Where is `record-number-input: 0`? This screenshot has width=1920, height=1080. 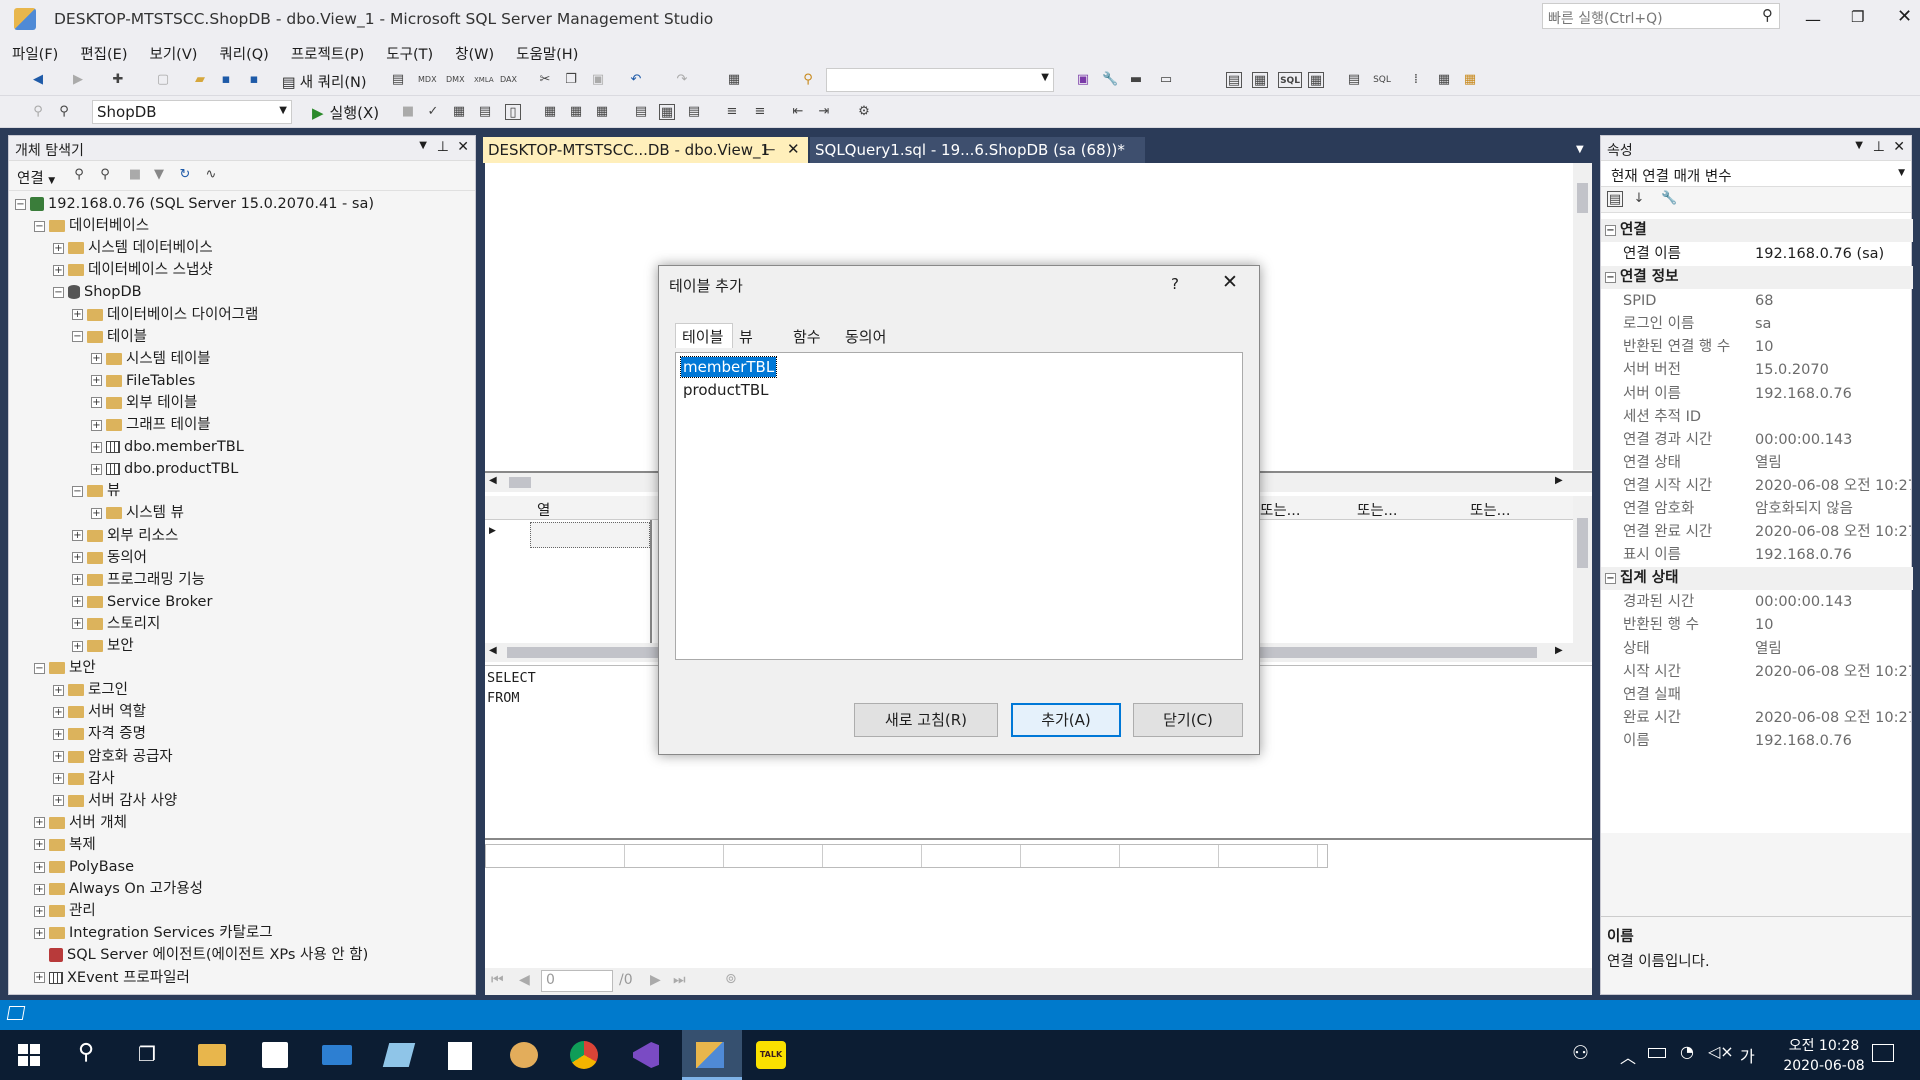 record-number-input: 0 is located at coordinates (577, 981).